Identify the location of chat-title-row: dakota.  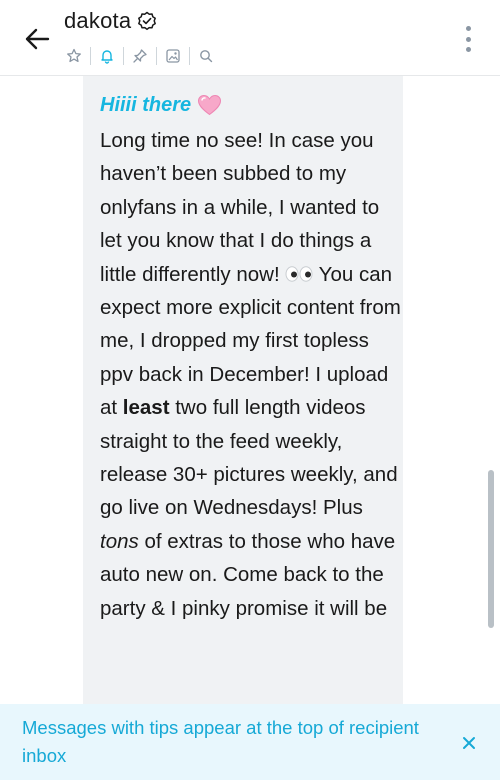
(110, 21).